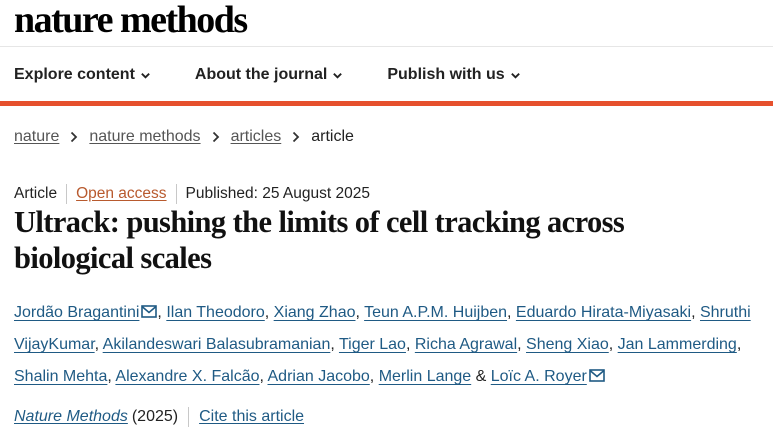  Describe the element at coordinates (71, 417) in the screenshot. I see `journal-link: Nature Methods` at that location.